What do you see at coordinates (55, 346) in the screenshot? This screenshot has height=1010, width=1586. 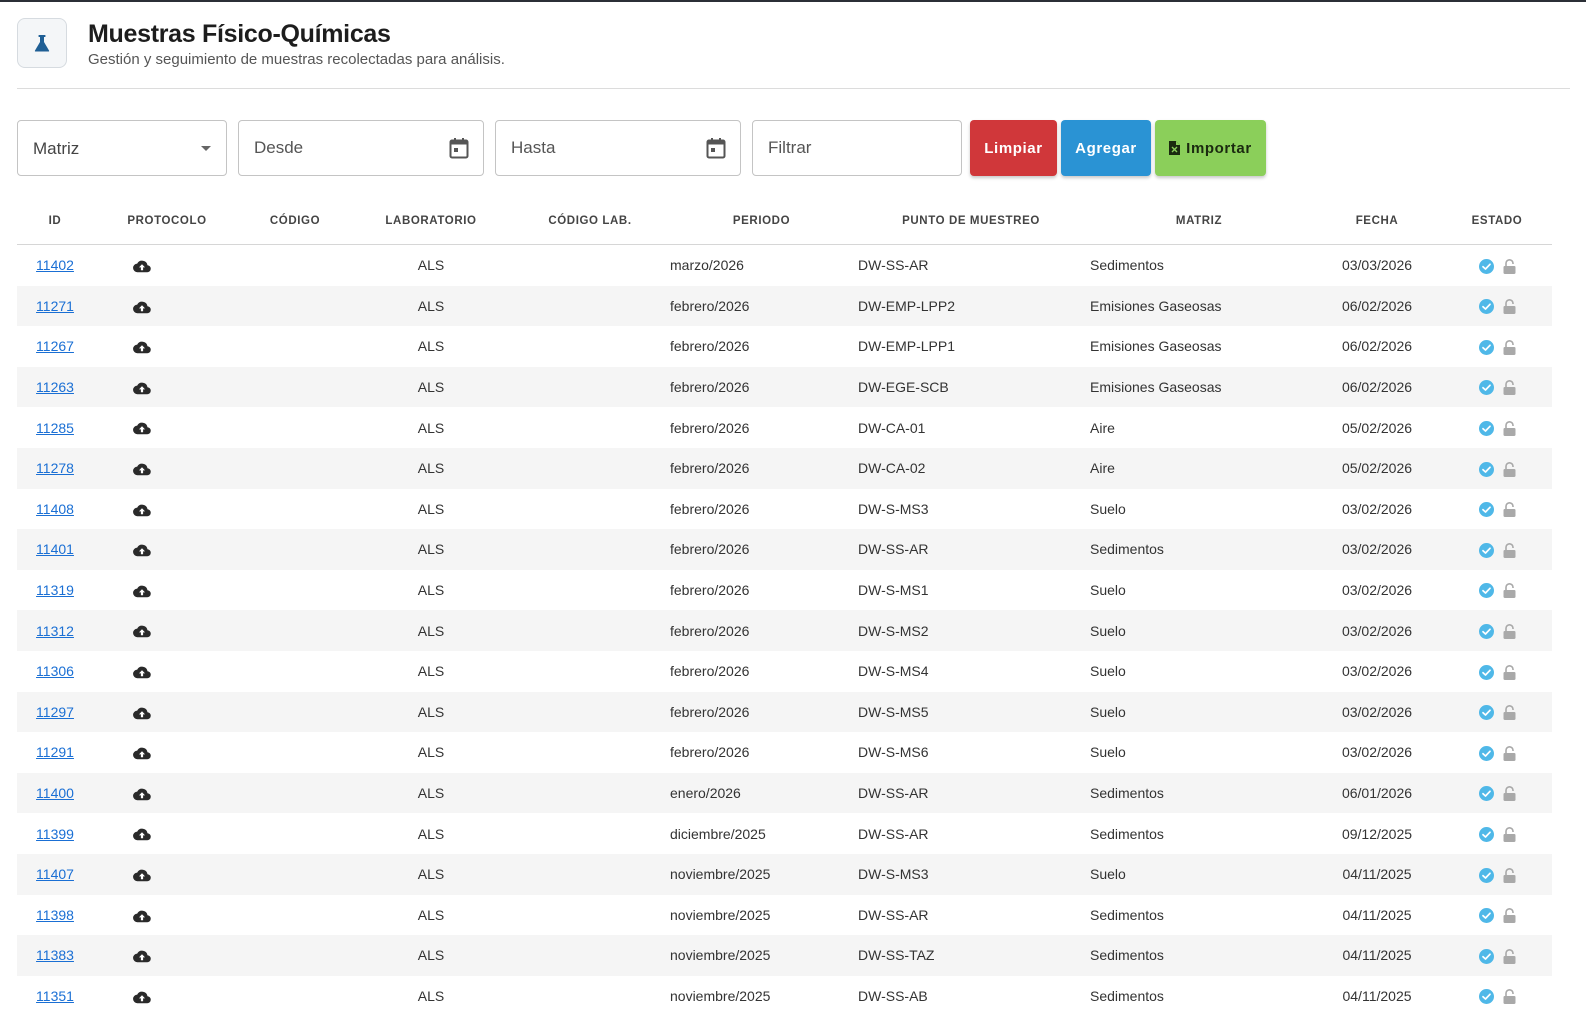 I see `sample-id-link: 11267` at bounding box center [55, 346].